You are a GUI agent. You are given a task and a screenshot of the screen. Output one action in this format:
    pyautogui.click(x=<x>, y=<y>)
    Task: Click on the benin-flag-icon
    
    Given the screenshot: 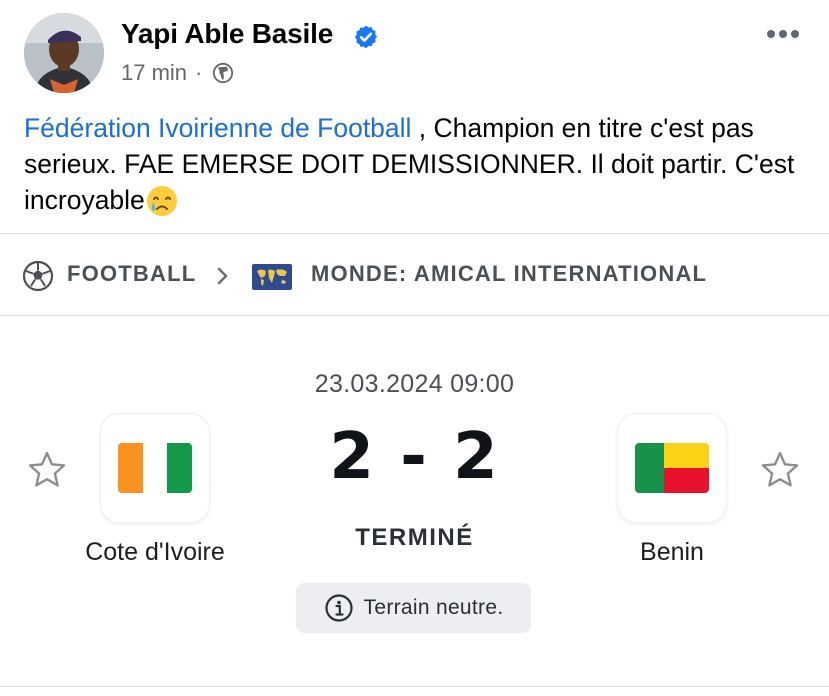 What is the action you would take?
    pyautogui.click(x=672, y=468)
    